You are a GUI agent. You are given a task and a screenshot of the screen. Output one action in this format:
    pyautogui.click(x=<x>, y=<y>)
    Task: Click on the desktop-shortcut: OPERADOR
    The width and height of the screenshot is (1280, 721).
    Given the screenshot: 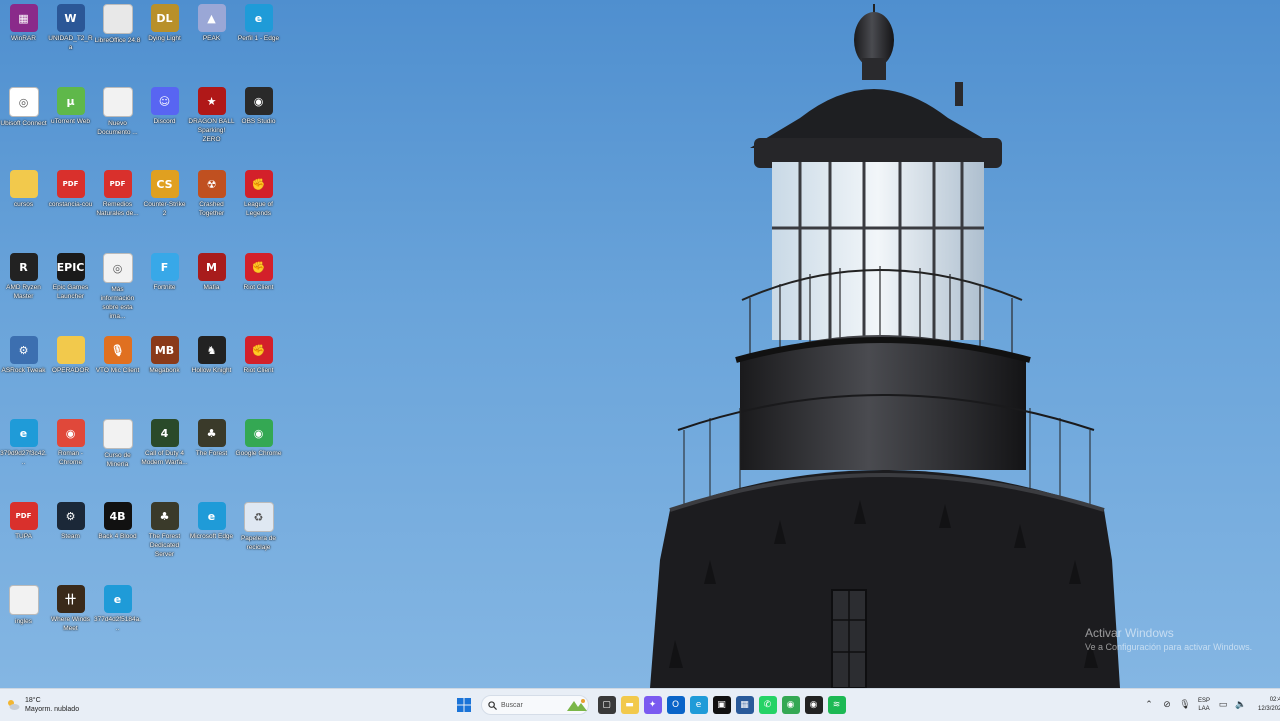 What is the action you would take?
    pyautogui.click(x=70, y=372)
    